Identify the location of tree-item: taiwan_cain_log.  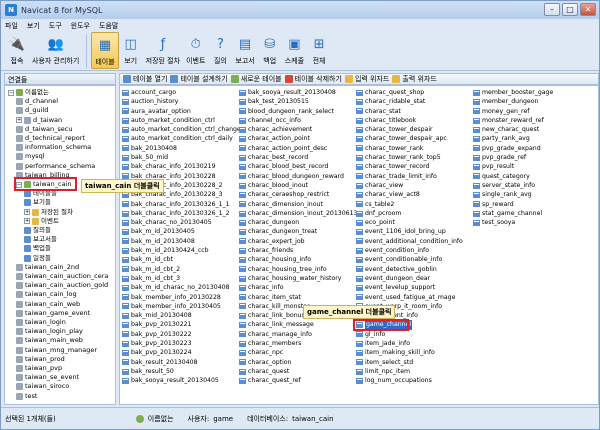
(46, 294).